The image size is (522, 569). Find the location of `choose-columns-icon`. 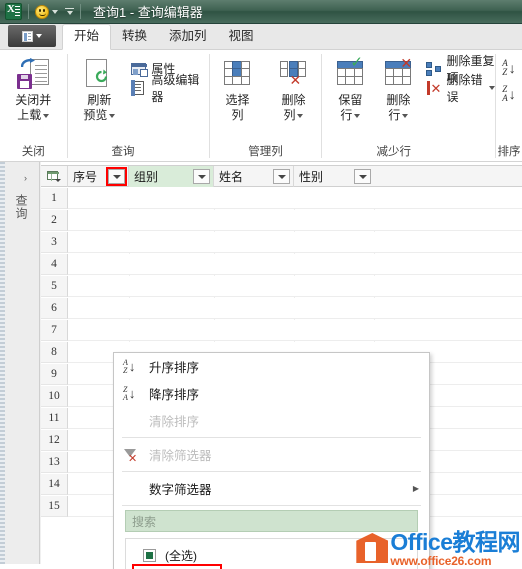

choose-columns-icon is located at coordinates (237, 74).